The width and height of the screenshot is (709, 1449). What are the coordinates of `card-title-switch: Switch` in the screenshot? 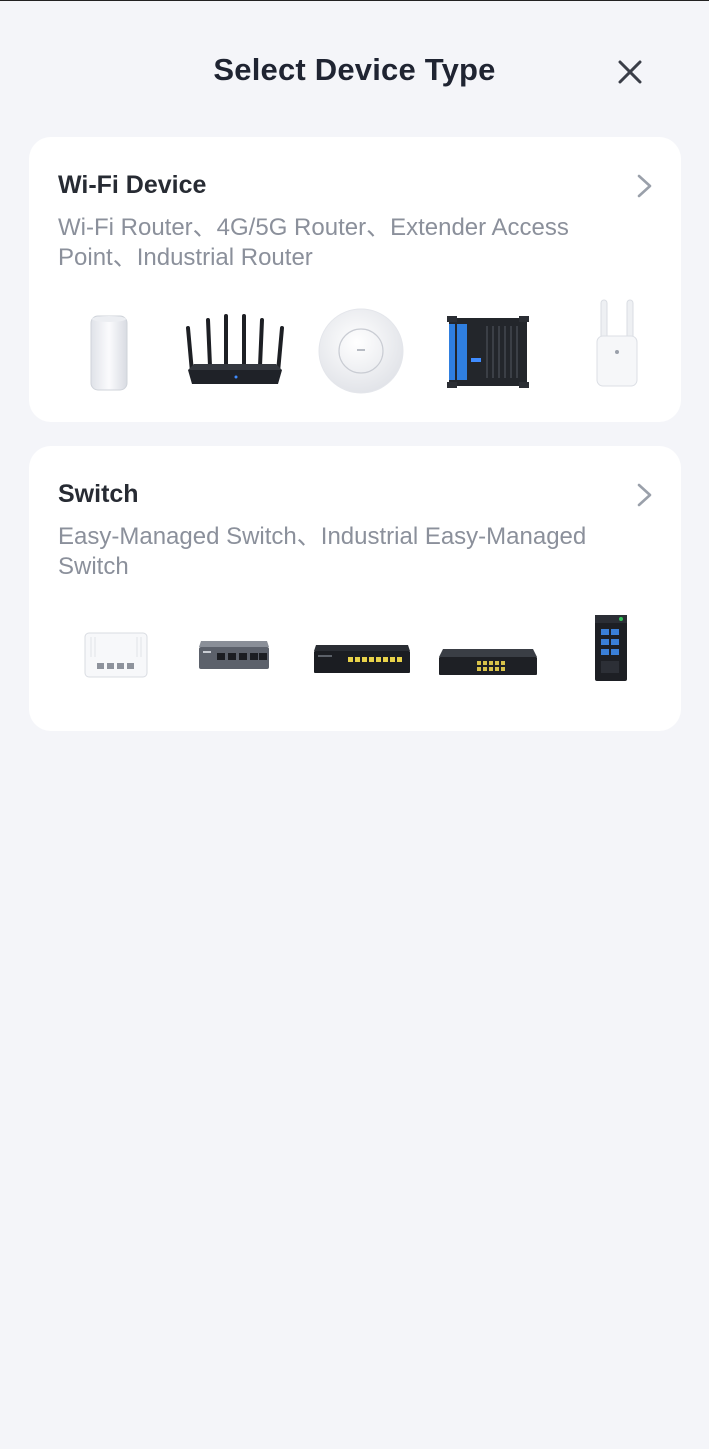 It's located at (98, 494).